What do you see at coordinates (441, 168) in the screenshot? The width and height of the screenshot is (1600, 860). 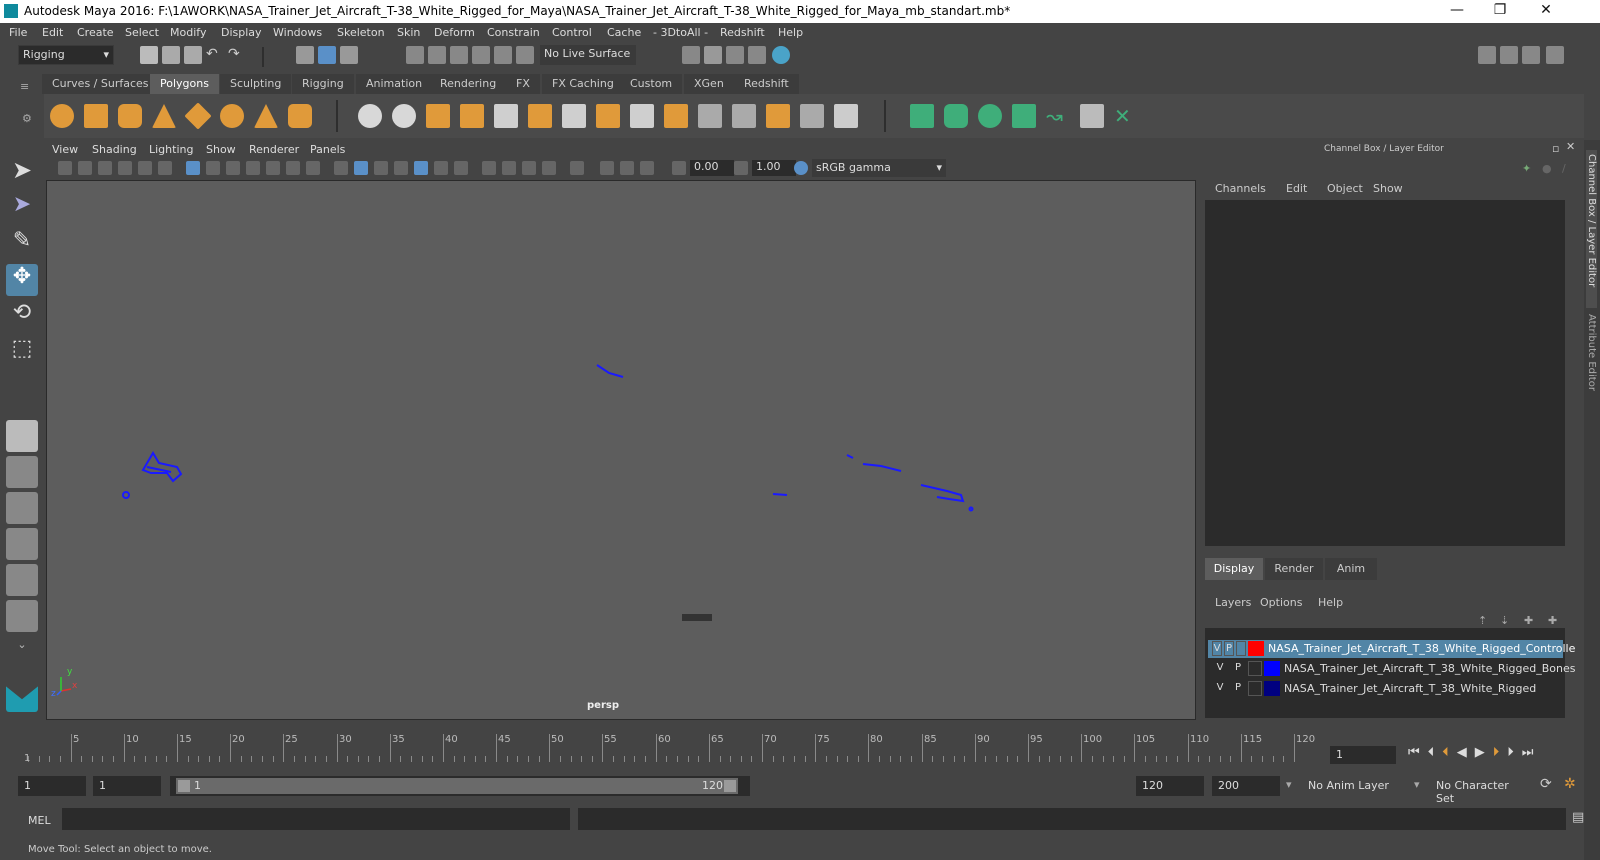 I see `shadows-icon` at bounding box center [441, 168].